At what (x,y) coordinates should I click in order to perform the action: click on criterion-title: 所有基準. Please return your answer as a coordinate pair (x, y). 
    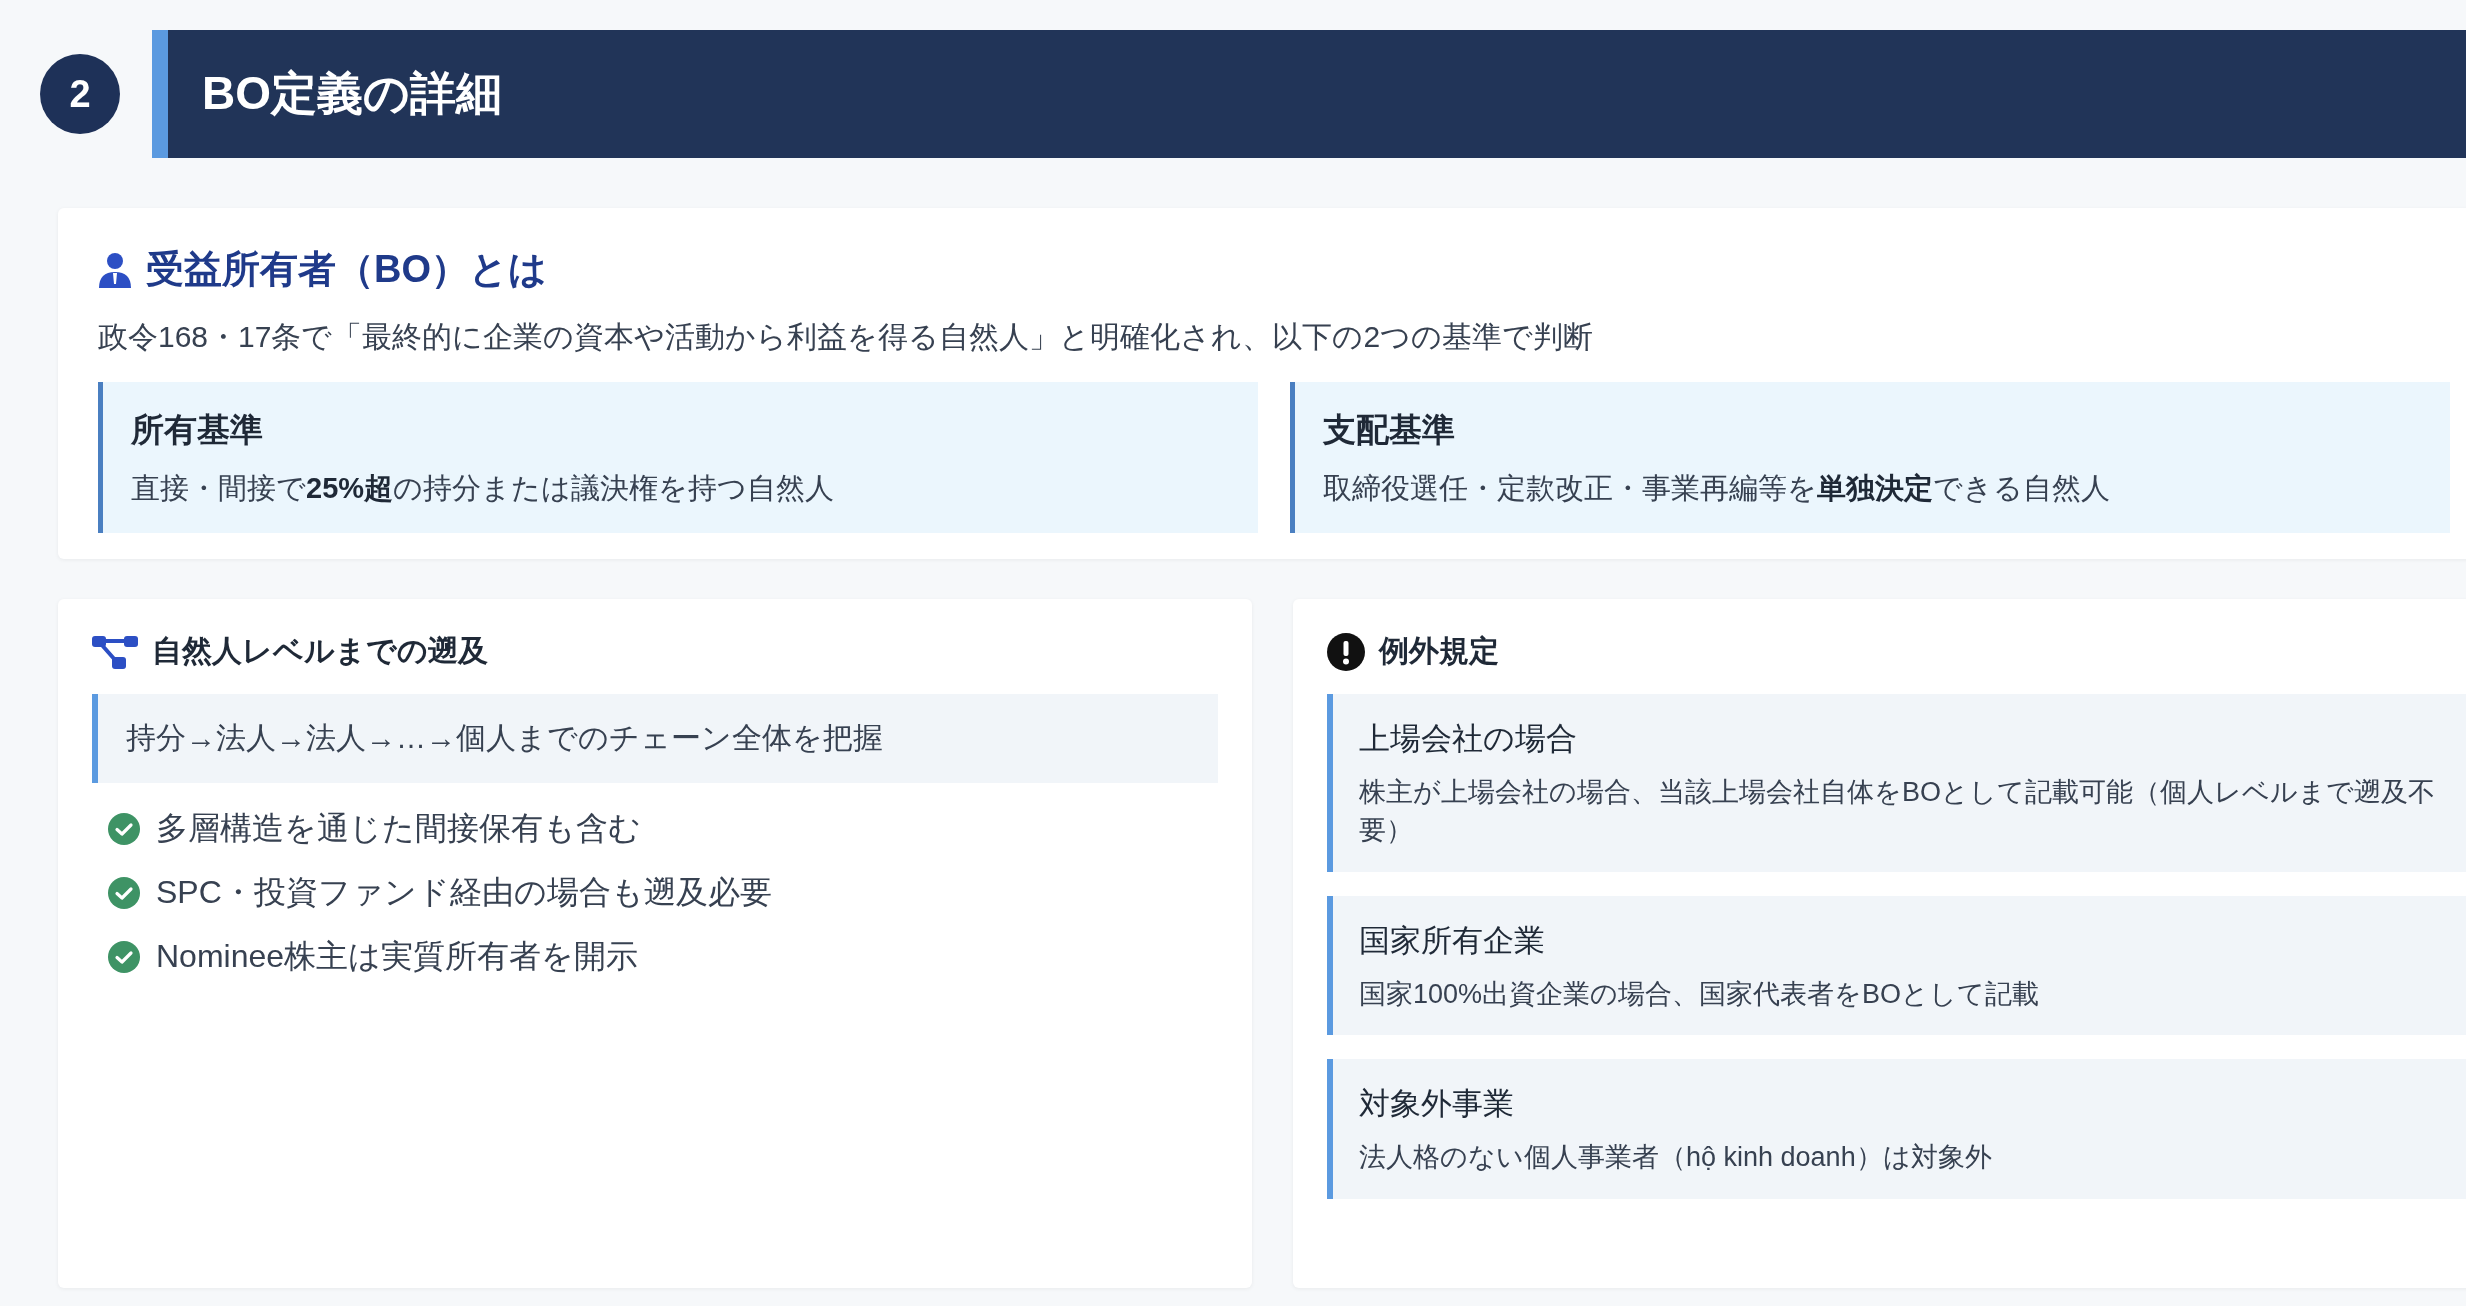
    Looking at the image, I should click on (197, 430).